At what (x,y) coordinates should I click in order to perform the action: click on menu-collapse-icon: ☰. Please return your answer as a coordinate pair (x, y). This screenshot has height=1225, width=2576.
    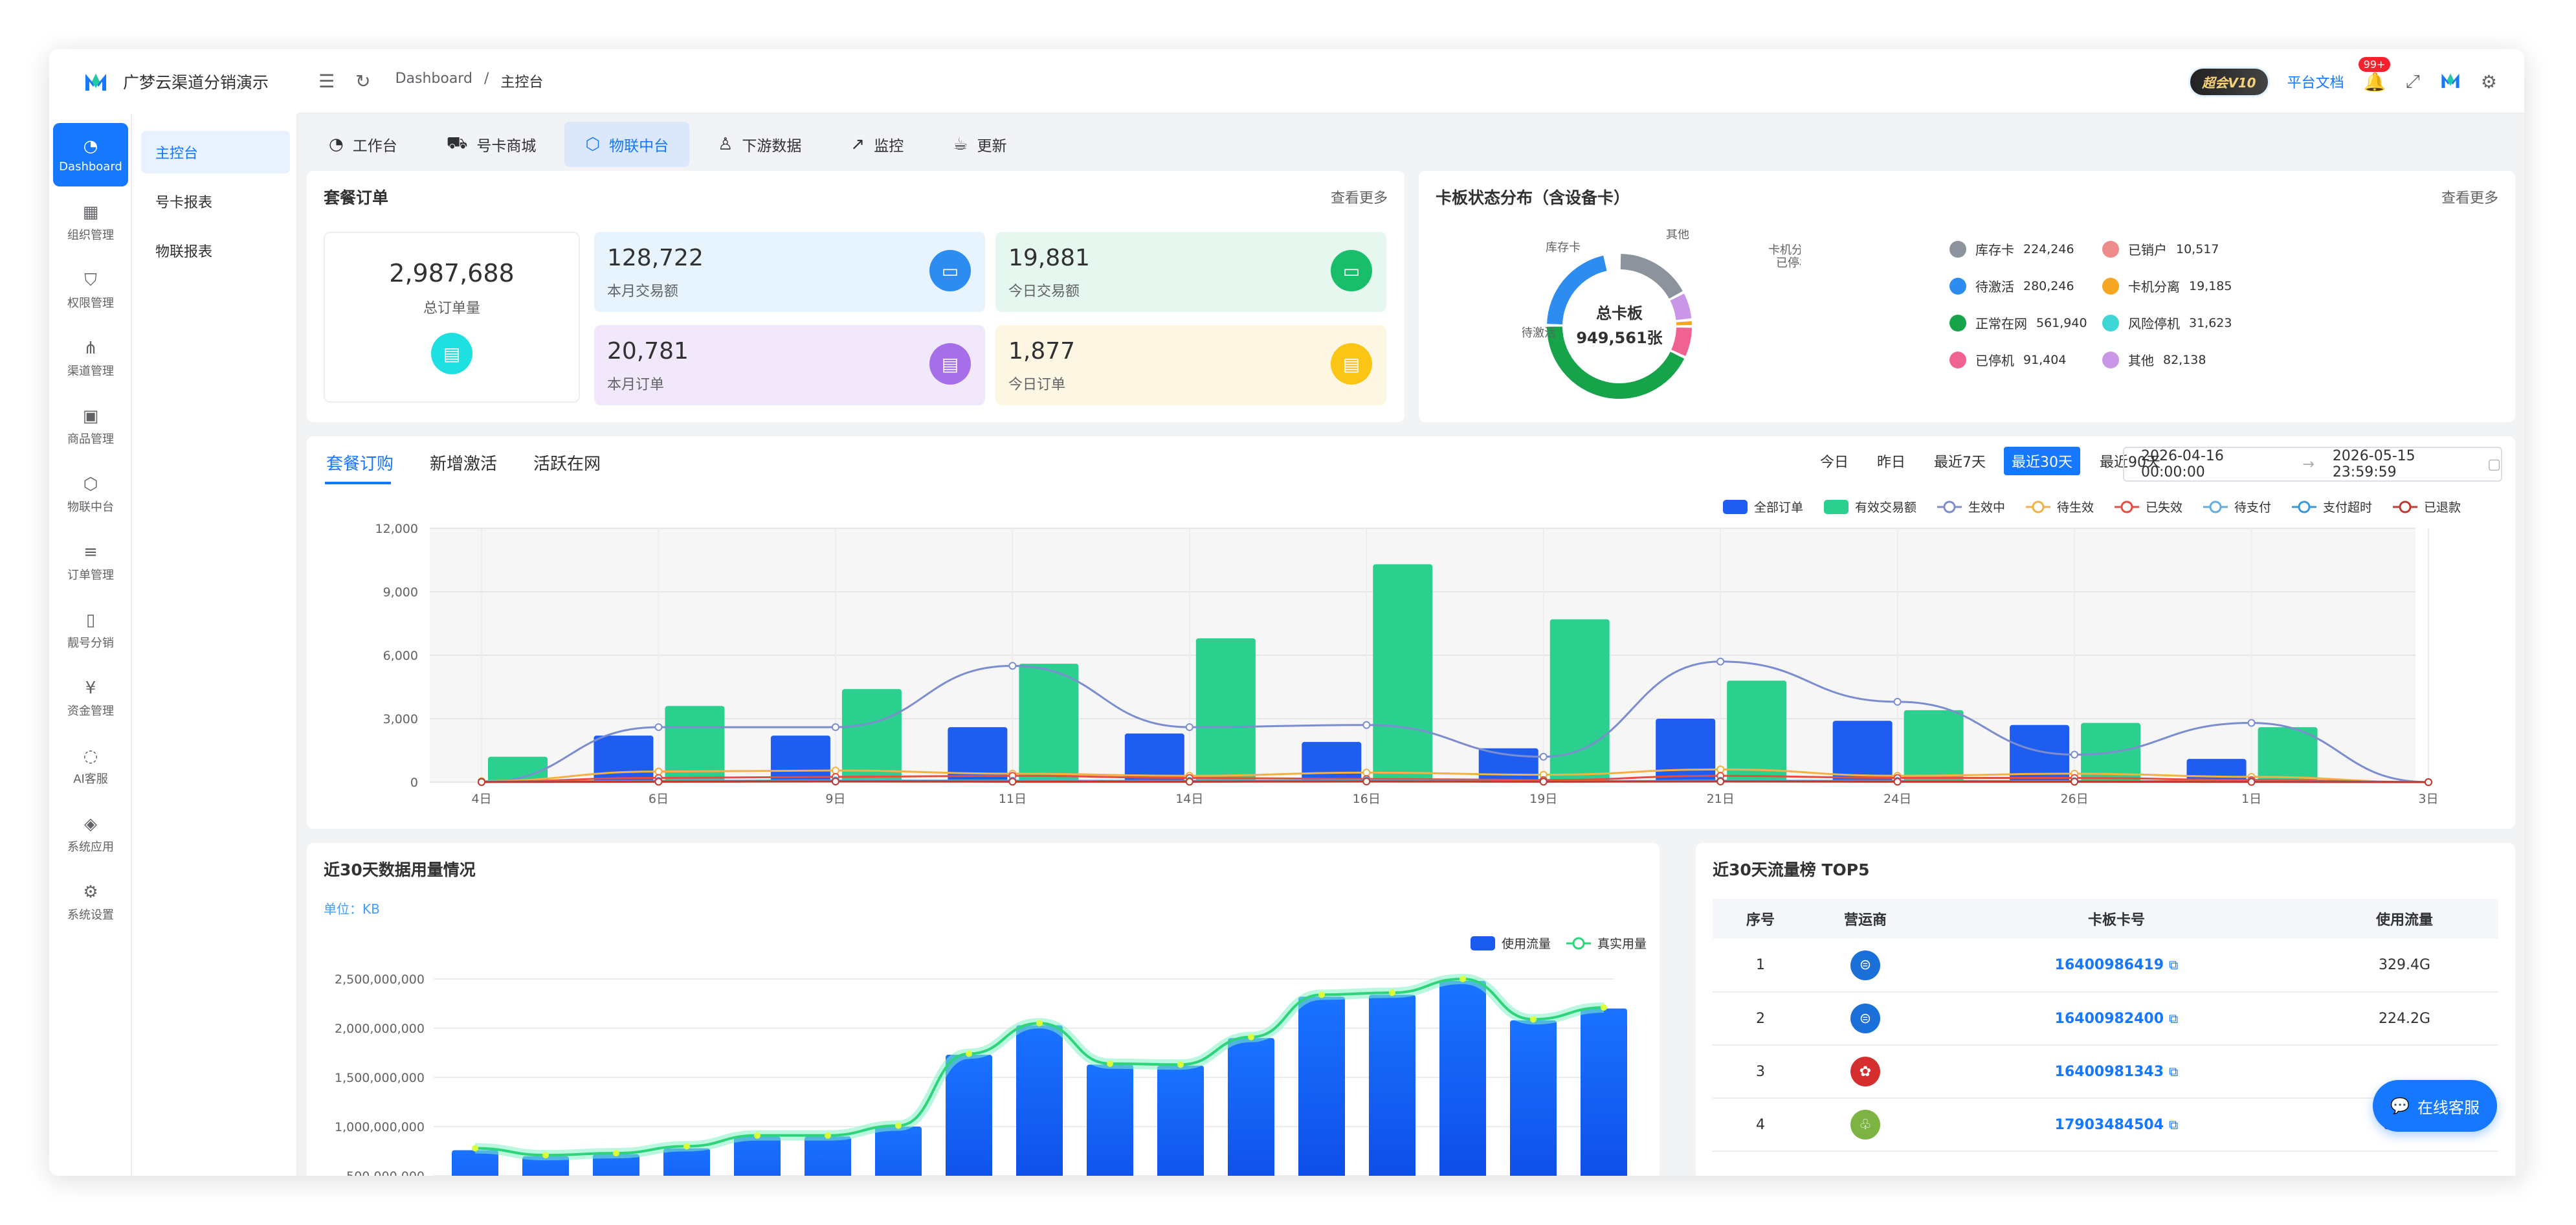
    Looking at the image, I should click on (326, 81).